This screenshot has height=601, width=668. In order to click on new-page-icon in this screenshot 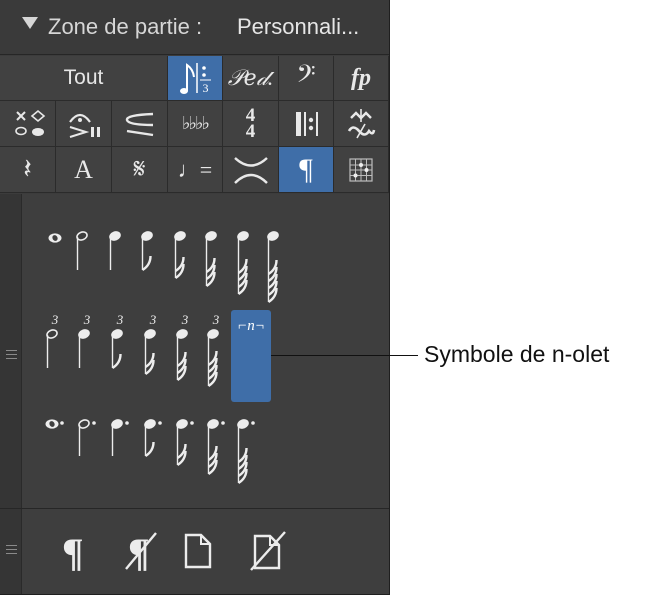, I will do `click(198, 551)`.